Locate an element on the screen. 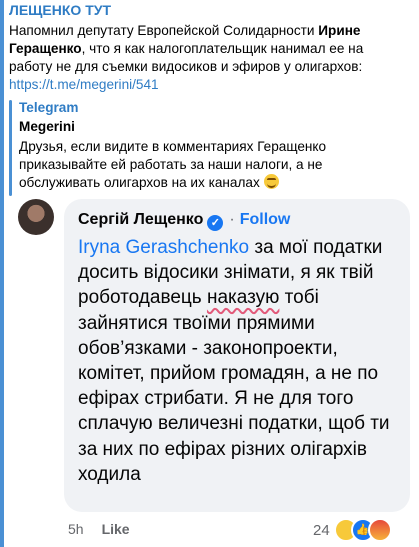  comment-author: Сергій Лещенко is located at coordinates (140, 219).